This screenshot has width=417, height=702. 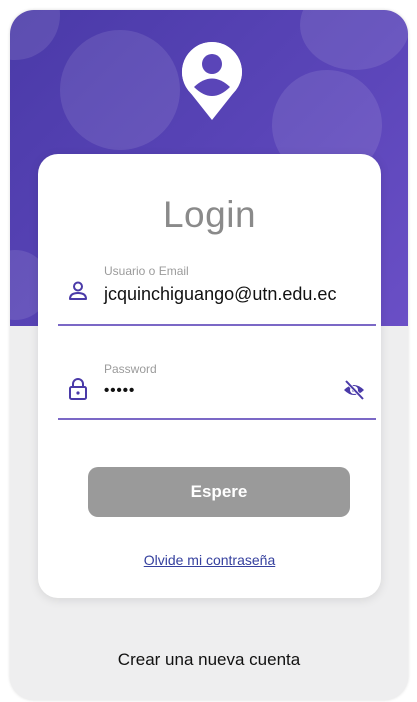 What do you see at coordinates (78, 290) in the screenshot?
I see `person-outline-icon` at bounding box center [78, 290].